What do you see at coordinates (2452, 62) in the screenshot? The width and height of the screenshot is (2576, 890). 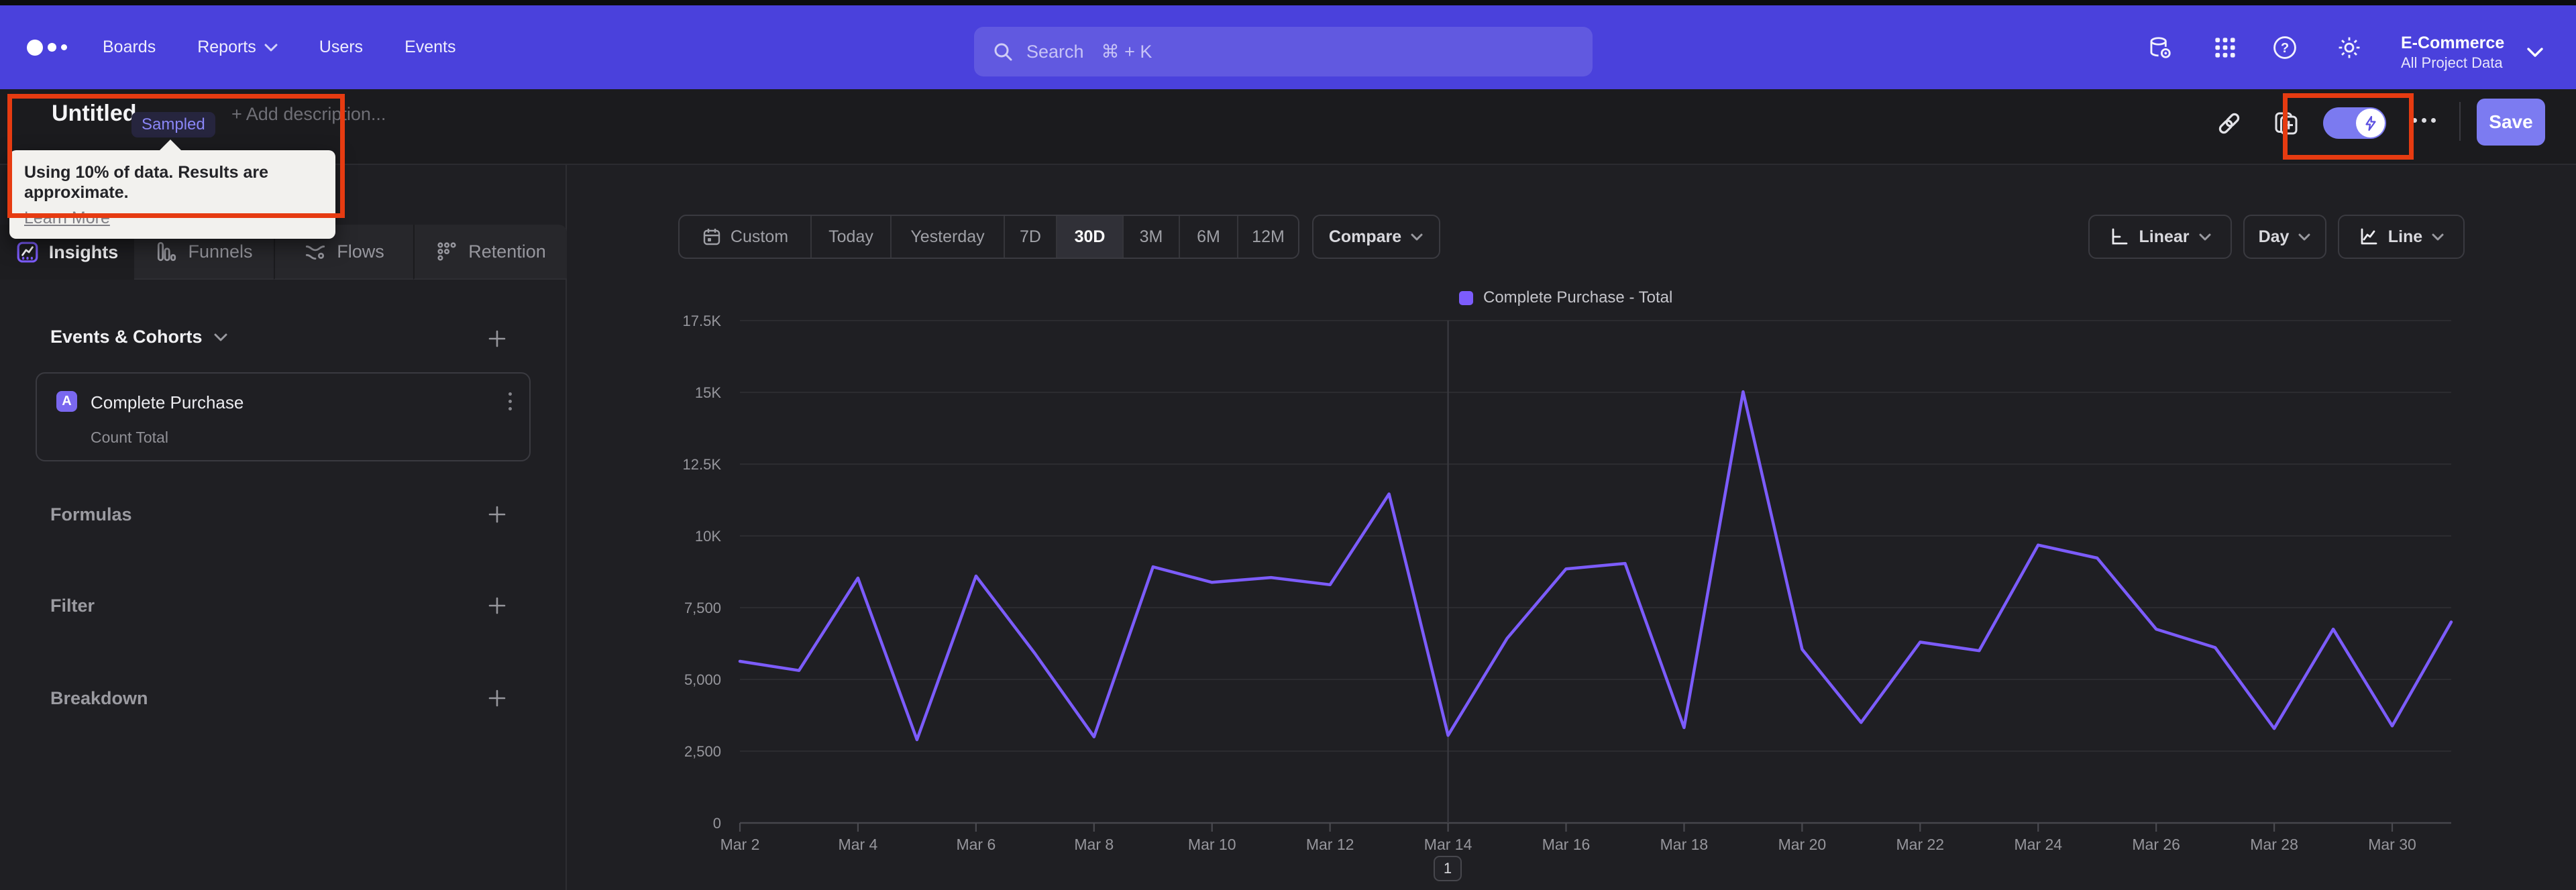 I see `project-scope: All Project Data` at bounding box center [2452, 62].